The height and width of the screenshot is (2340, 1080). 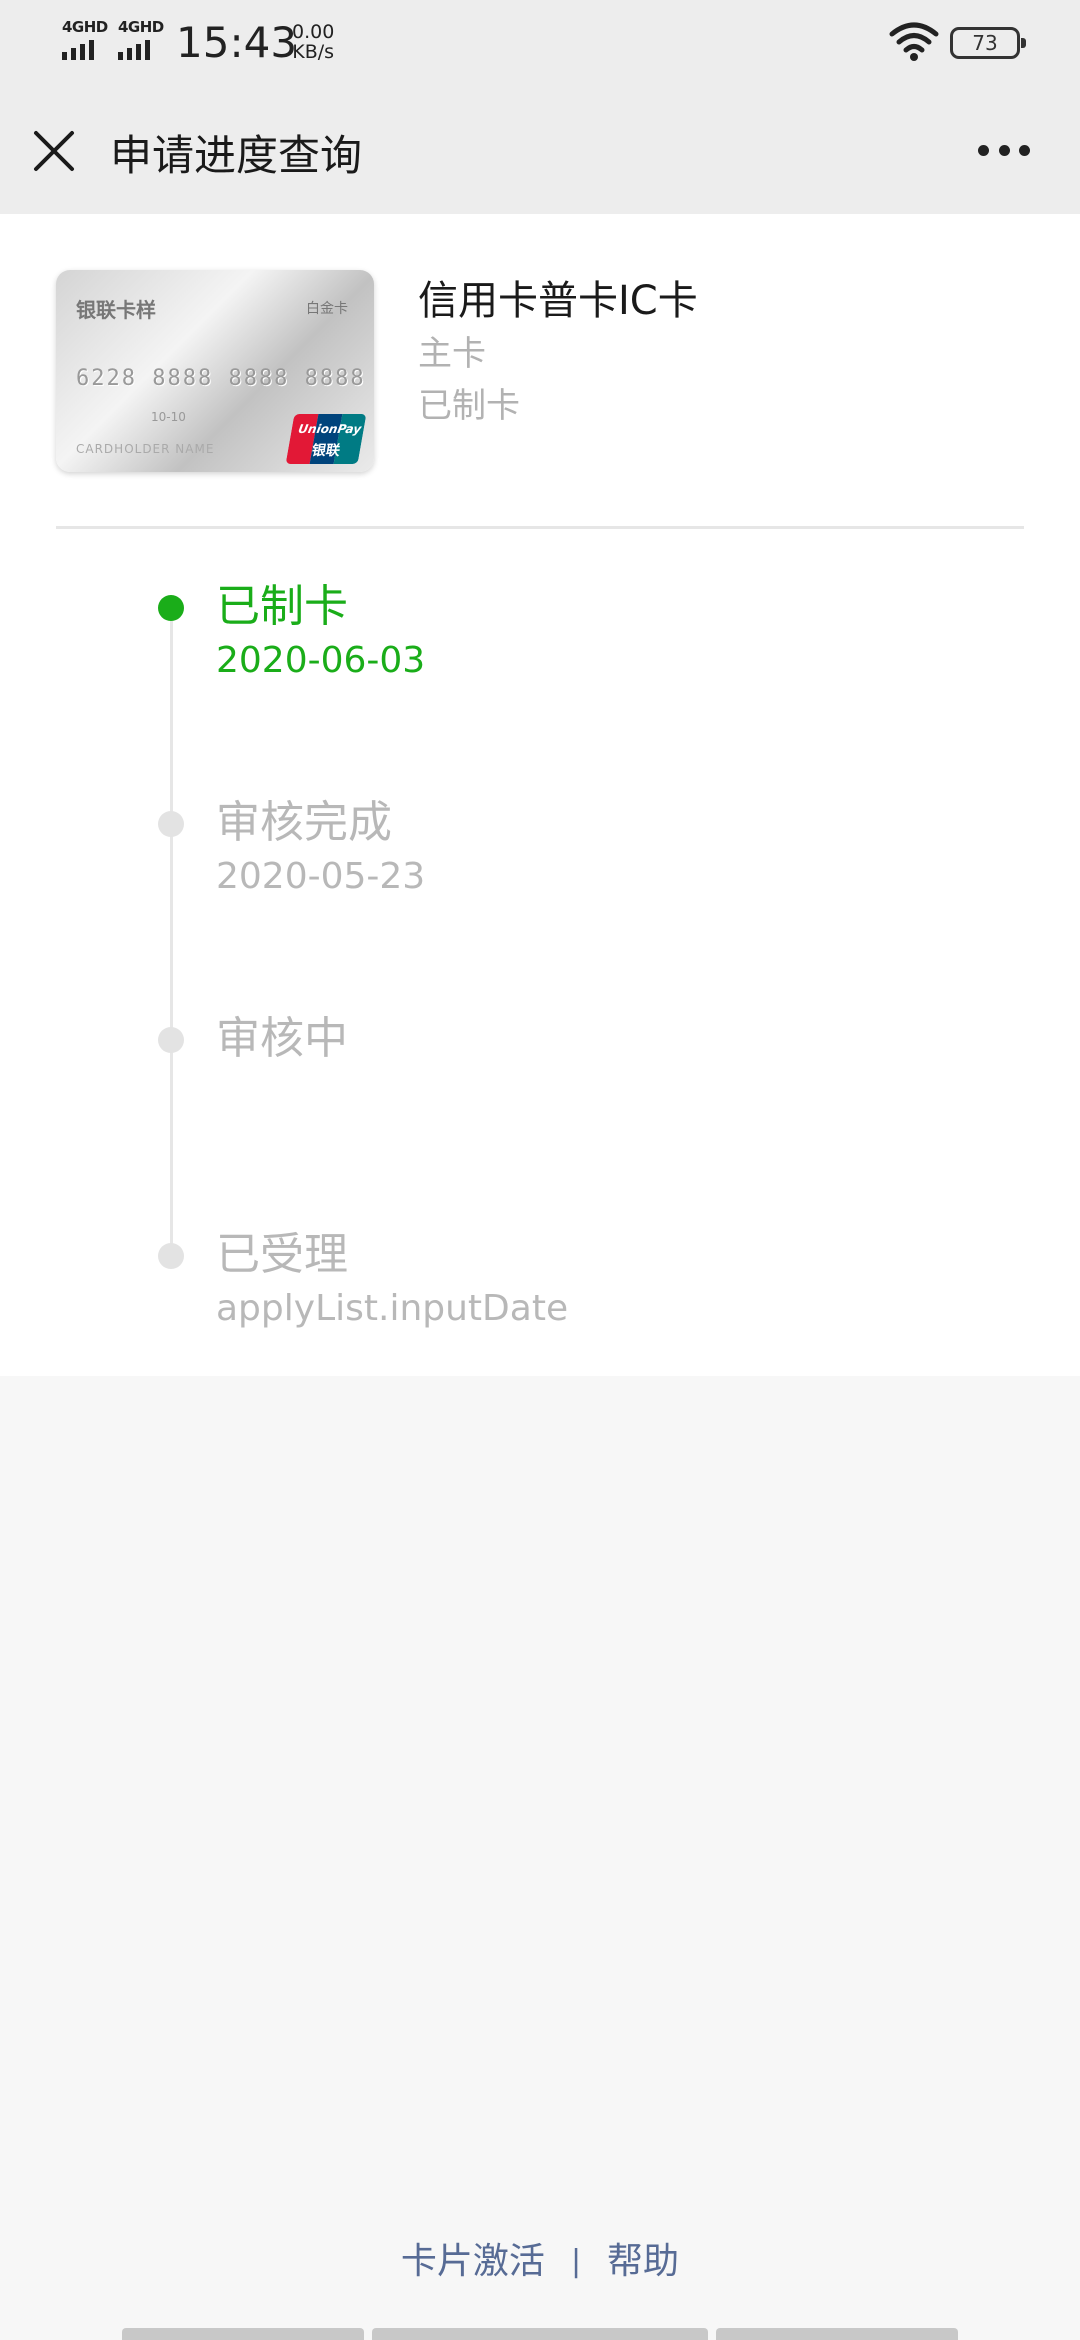 What do you see at coordinates (473, 2261) in the screenshot?
I see `activate-card-link: 卡片激活` at bounding box center [473, 2261].